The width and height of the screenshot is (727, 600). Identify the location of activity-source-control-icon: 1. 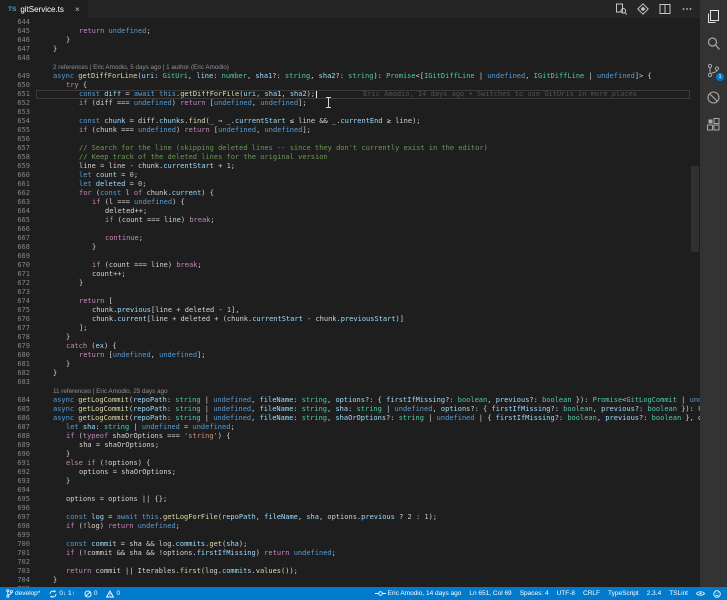
(713, 71).